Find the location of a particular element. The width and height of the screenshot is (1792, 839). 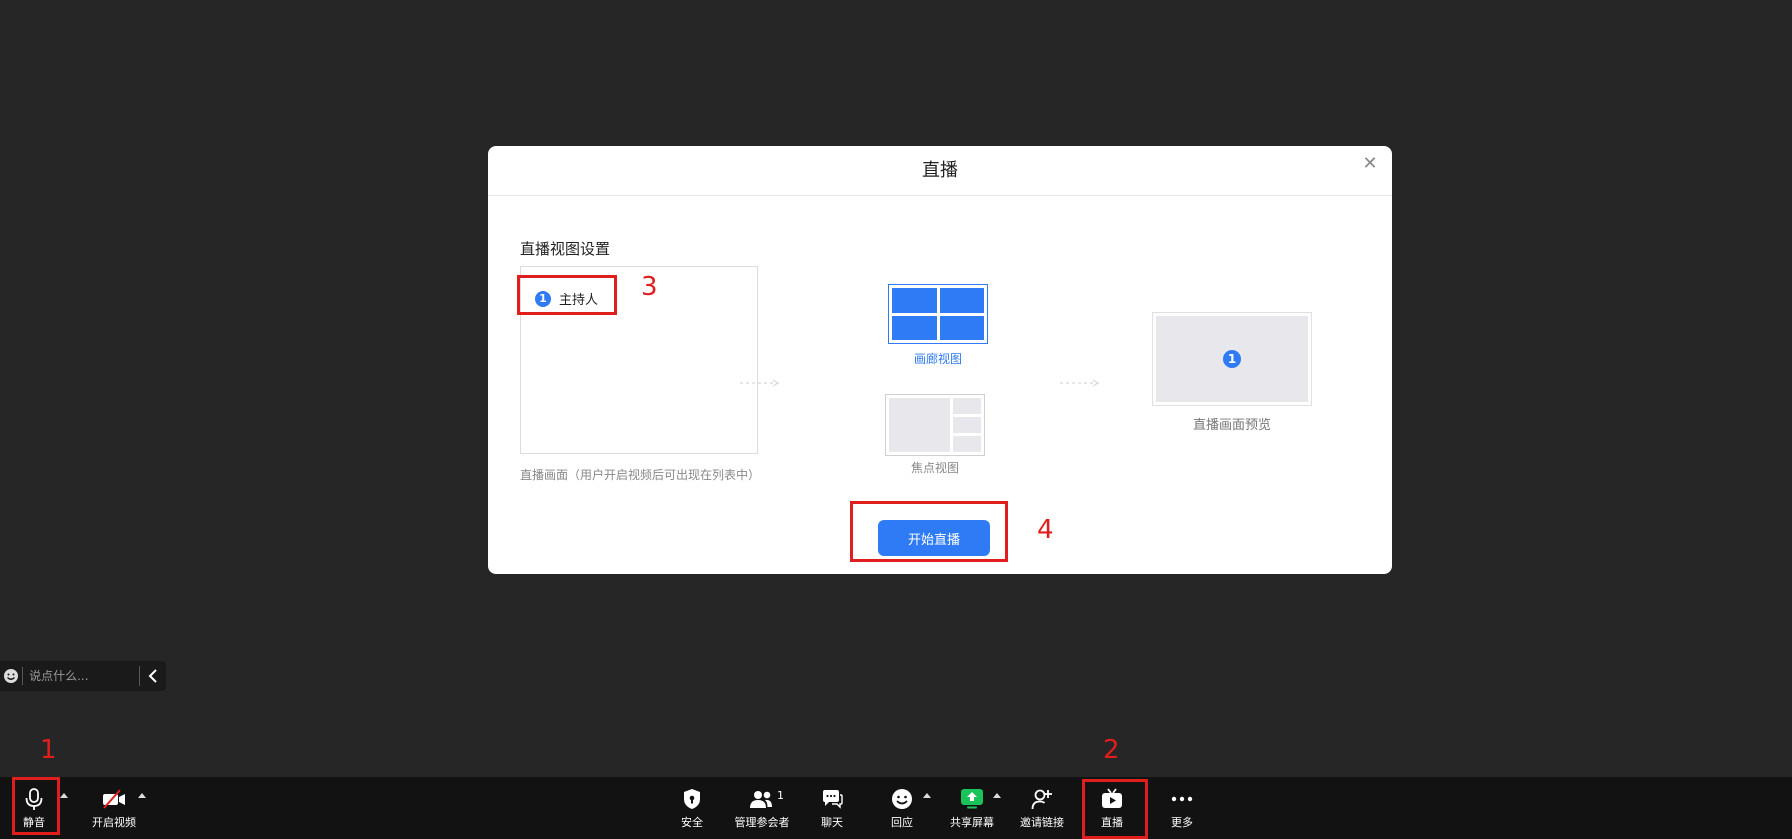

chevron-left-icon is located at coordinates (152, 676).